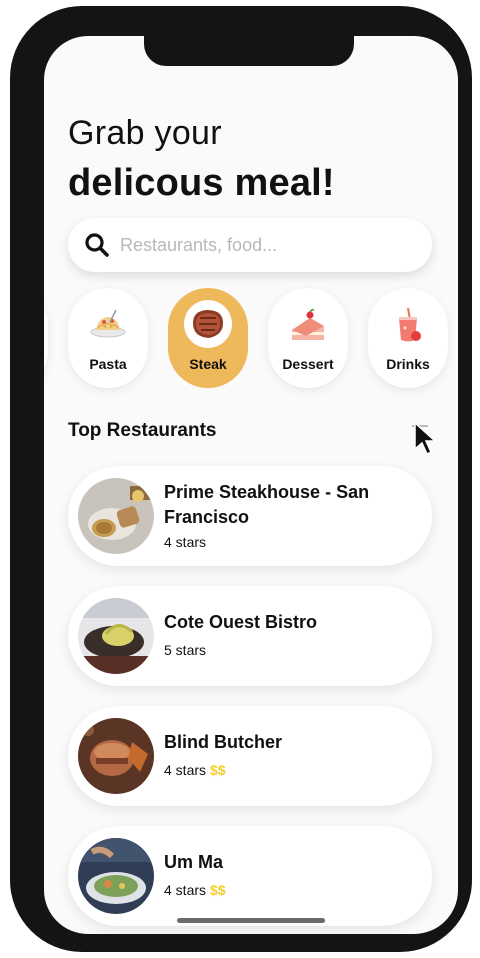 The height and width of the screenshot is (958, 480). What do you see at coordinates (425, 439) in the screenshot?
I see `cursor-icon` at bounding box center [425, 439].